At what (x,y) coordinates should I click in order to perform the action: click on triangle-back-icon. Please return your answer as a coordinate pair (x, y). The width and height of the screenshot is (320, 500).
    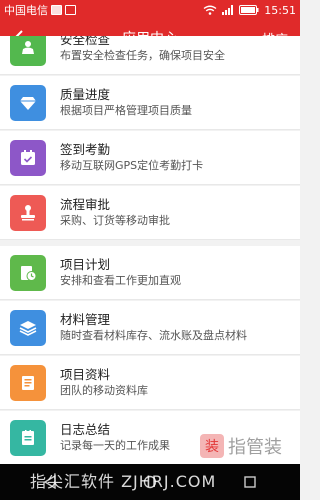
    Looking at the image, I should click on (49, 482).